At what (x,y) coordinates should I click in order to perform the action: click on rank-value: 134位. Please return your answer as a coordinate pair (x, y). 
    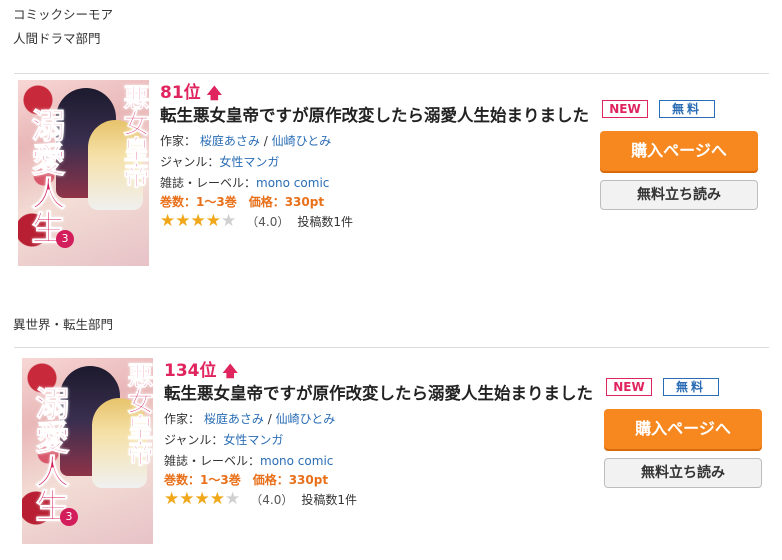
    Looking at the image, I should click on (190, 371).